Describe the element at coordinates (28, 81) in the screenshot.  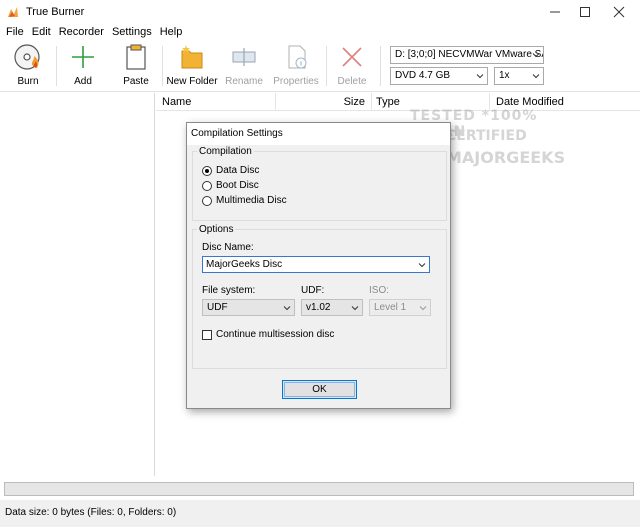
I see `burn-label: Burn` at that location.